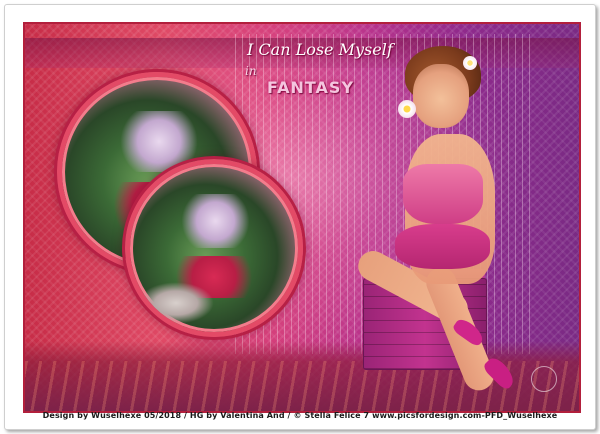 The height and width of the screenshot is (434, 600). I want to click on woman-face, so click(441, 96).